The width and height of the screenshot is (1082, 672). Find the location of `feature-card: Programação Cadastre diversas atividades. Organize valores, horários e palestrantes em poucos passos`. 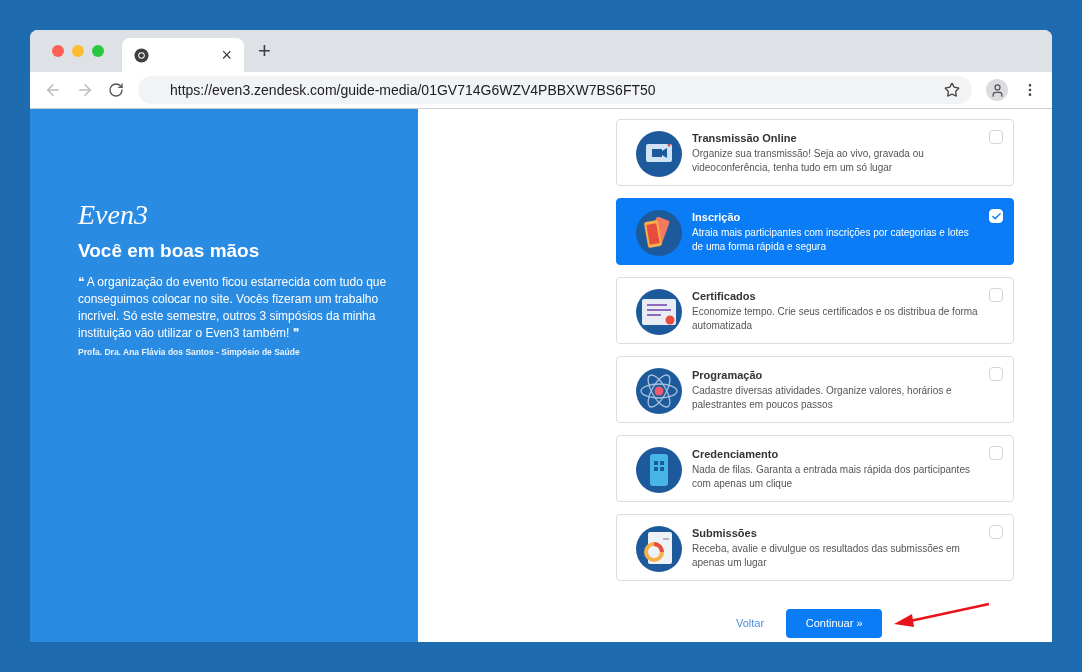

feature-card: Programação Cadastre diversas atividades. Organize valores, horários e palestrantes em poucos passos is located at coordinates (815, 389).